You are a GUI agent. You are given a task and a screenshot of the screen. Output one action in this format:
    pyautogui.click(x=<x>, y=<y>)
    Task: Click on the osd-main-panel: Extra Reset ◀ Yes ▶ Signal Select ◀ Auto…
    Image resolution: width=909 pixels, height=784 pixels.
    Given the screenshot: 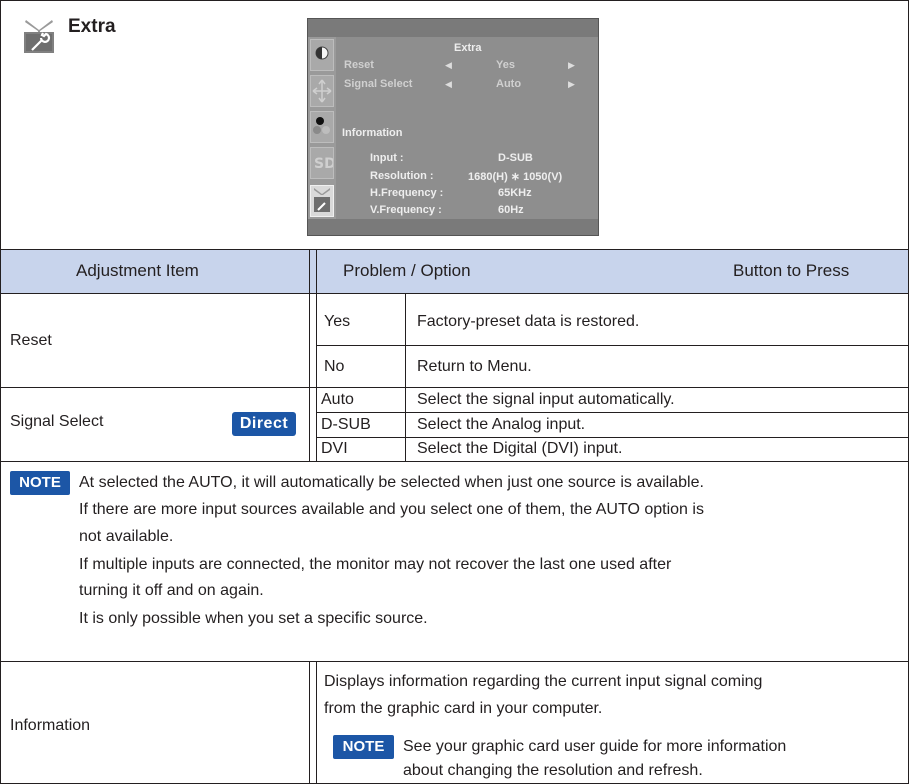 What is the action you would take?
    pyautogui.click(x=467, y=129)
    